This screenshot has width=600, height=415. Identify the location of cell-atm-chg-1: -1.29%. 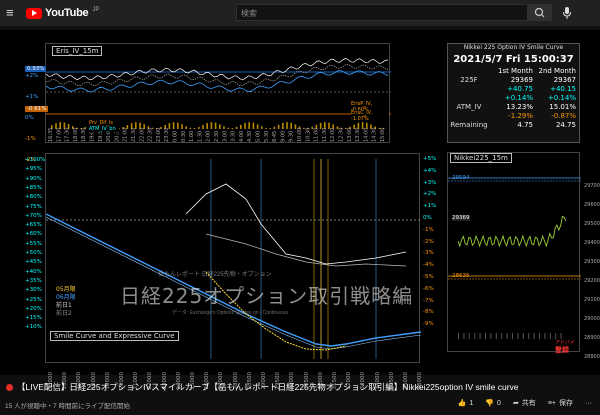
(520, 115).